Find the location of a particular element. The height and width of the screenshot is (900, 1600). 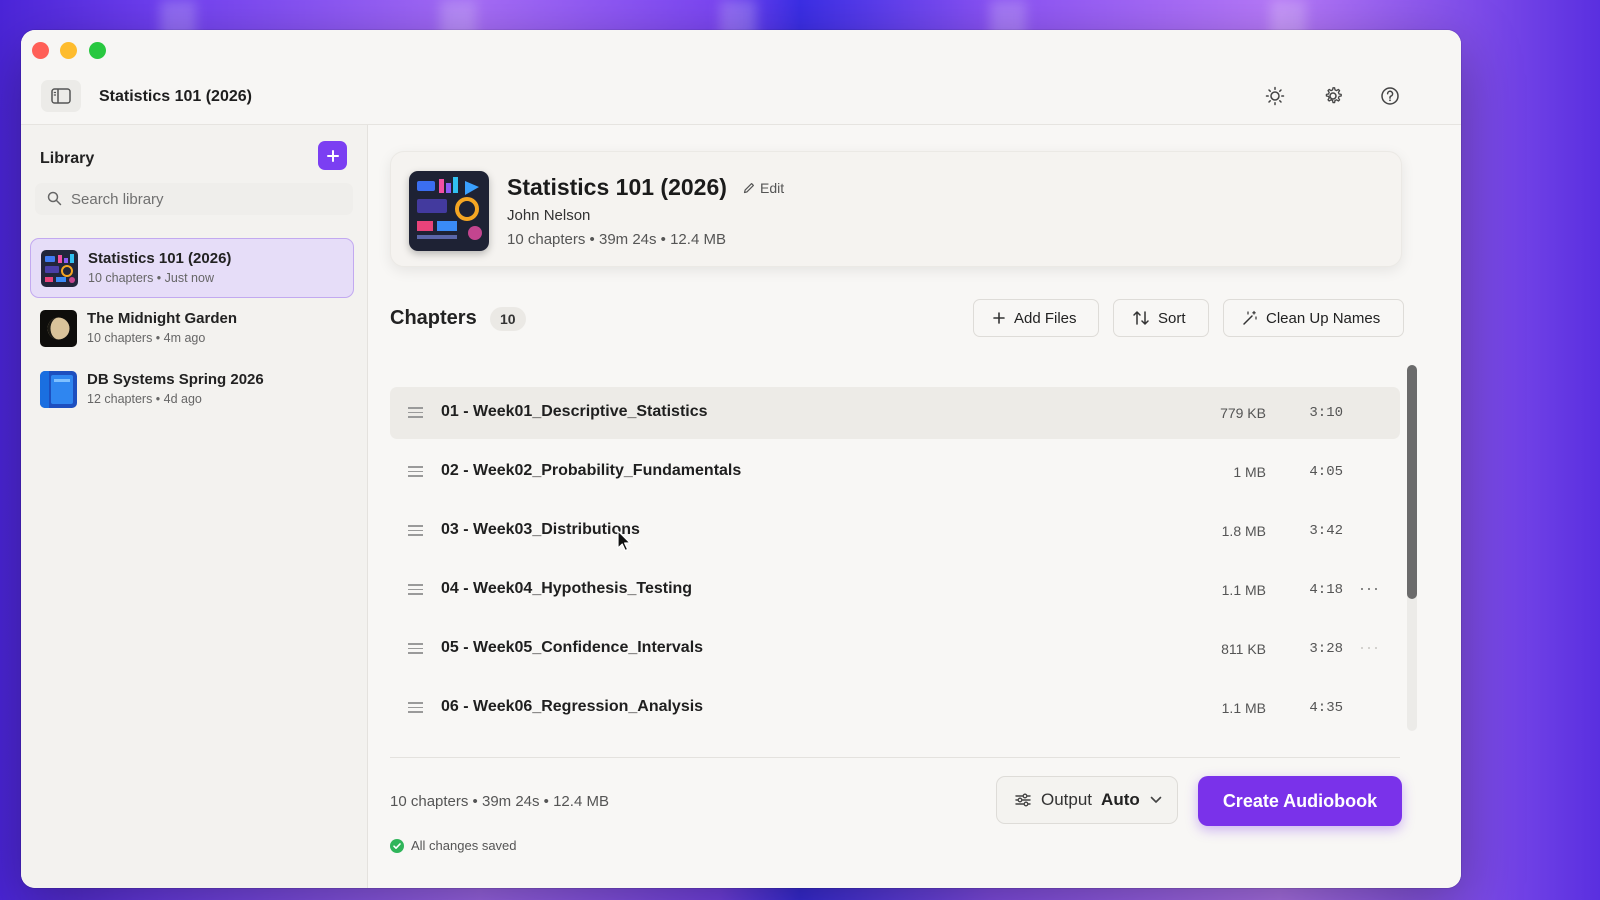

chapter-duration: 4:35 is located at coordinates (1326, 708).